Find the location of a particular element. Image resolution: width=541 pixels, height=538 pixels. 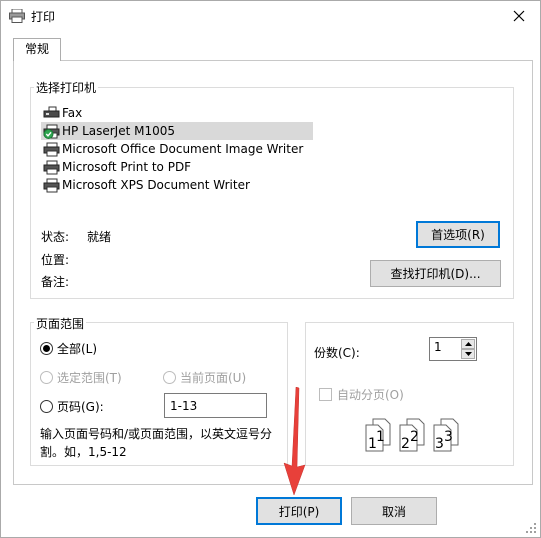

printer-name: Microsoft Office Document Image Writer is located at coordinates (183, 149).